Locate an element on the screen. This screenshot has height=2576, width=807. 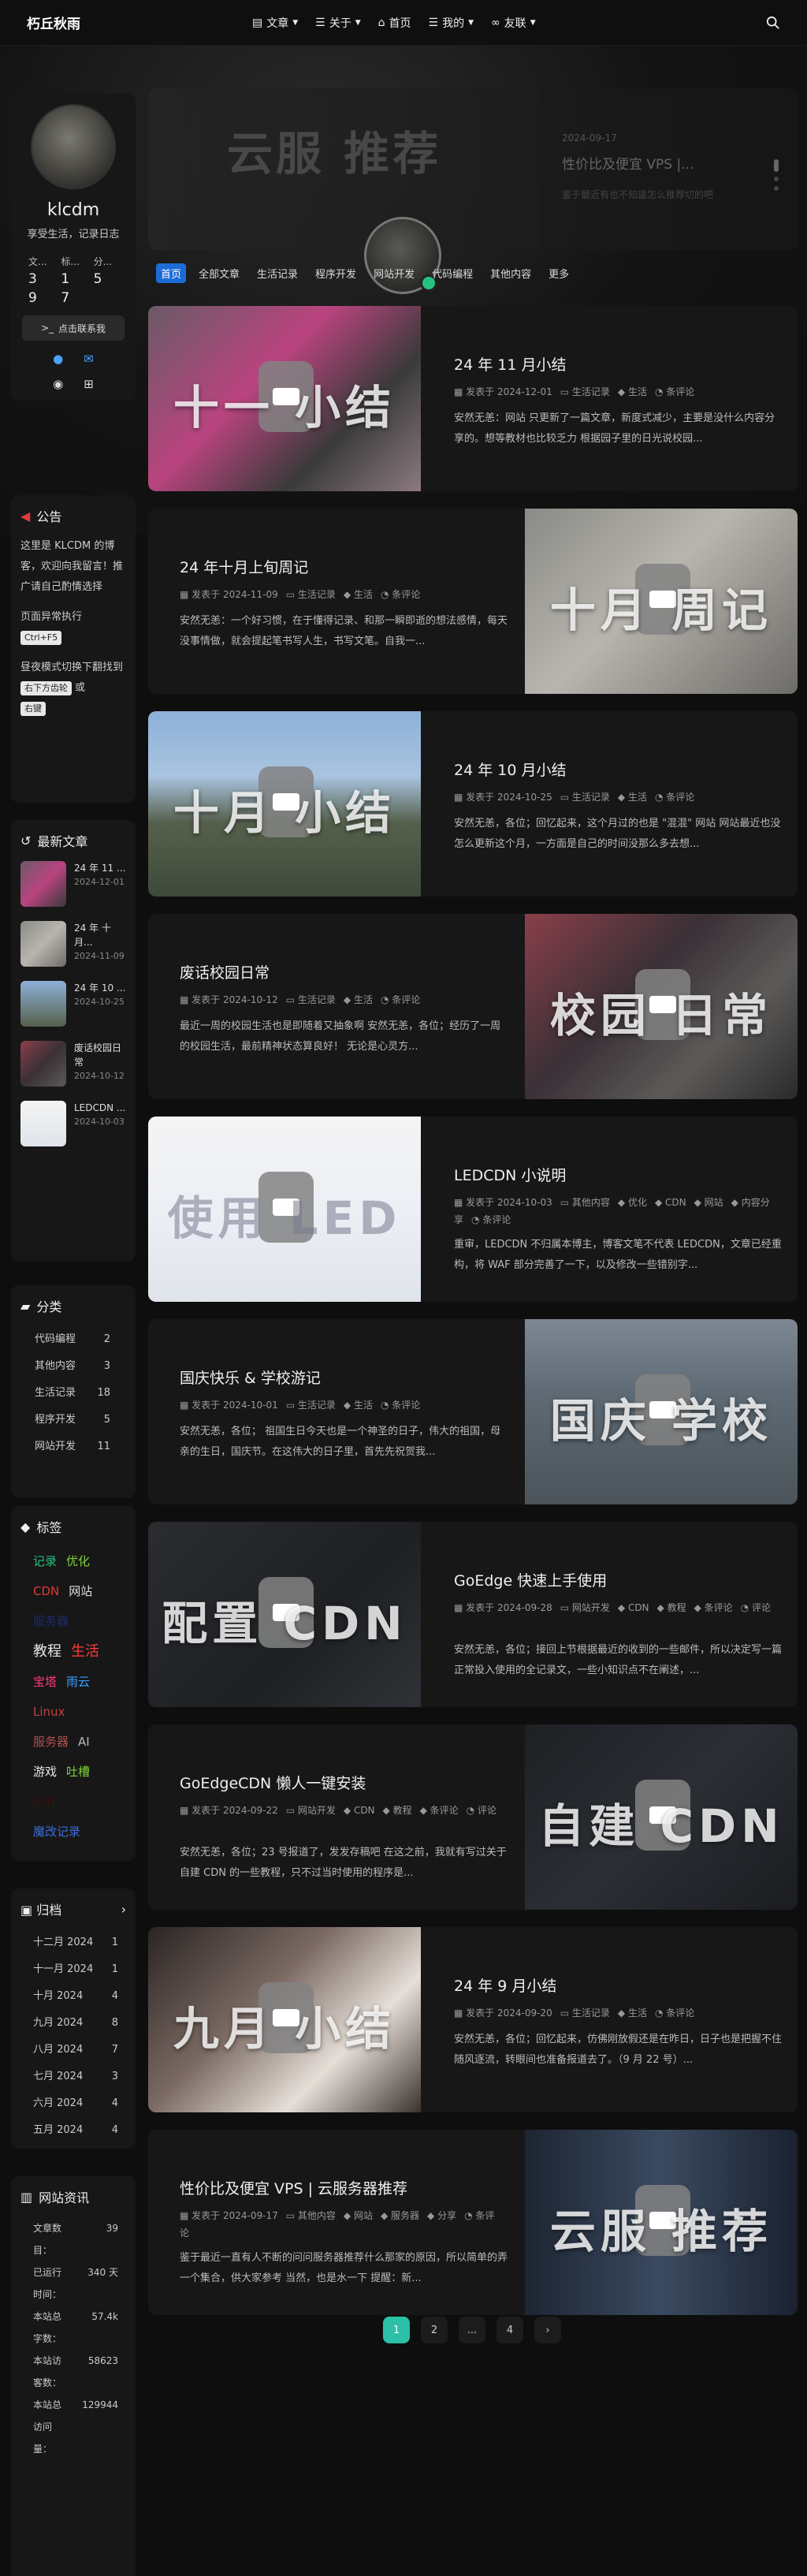
stat-value: 7 is located at coordinates (77, 298).